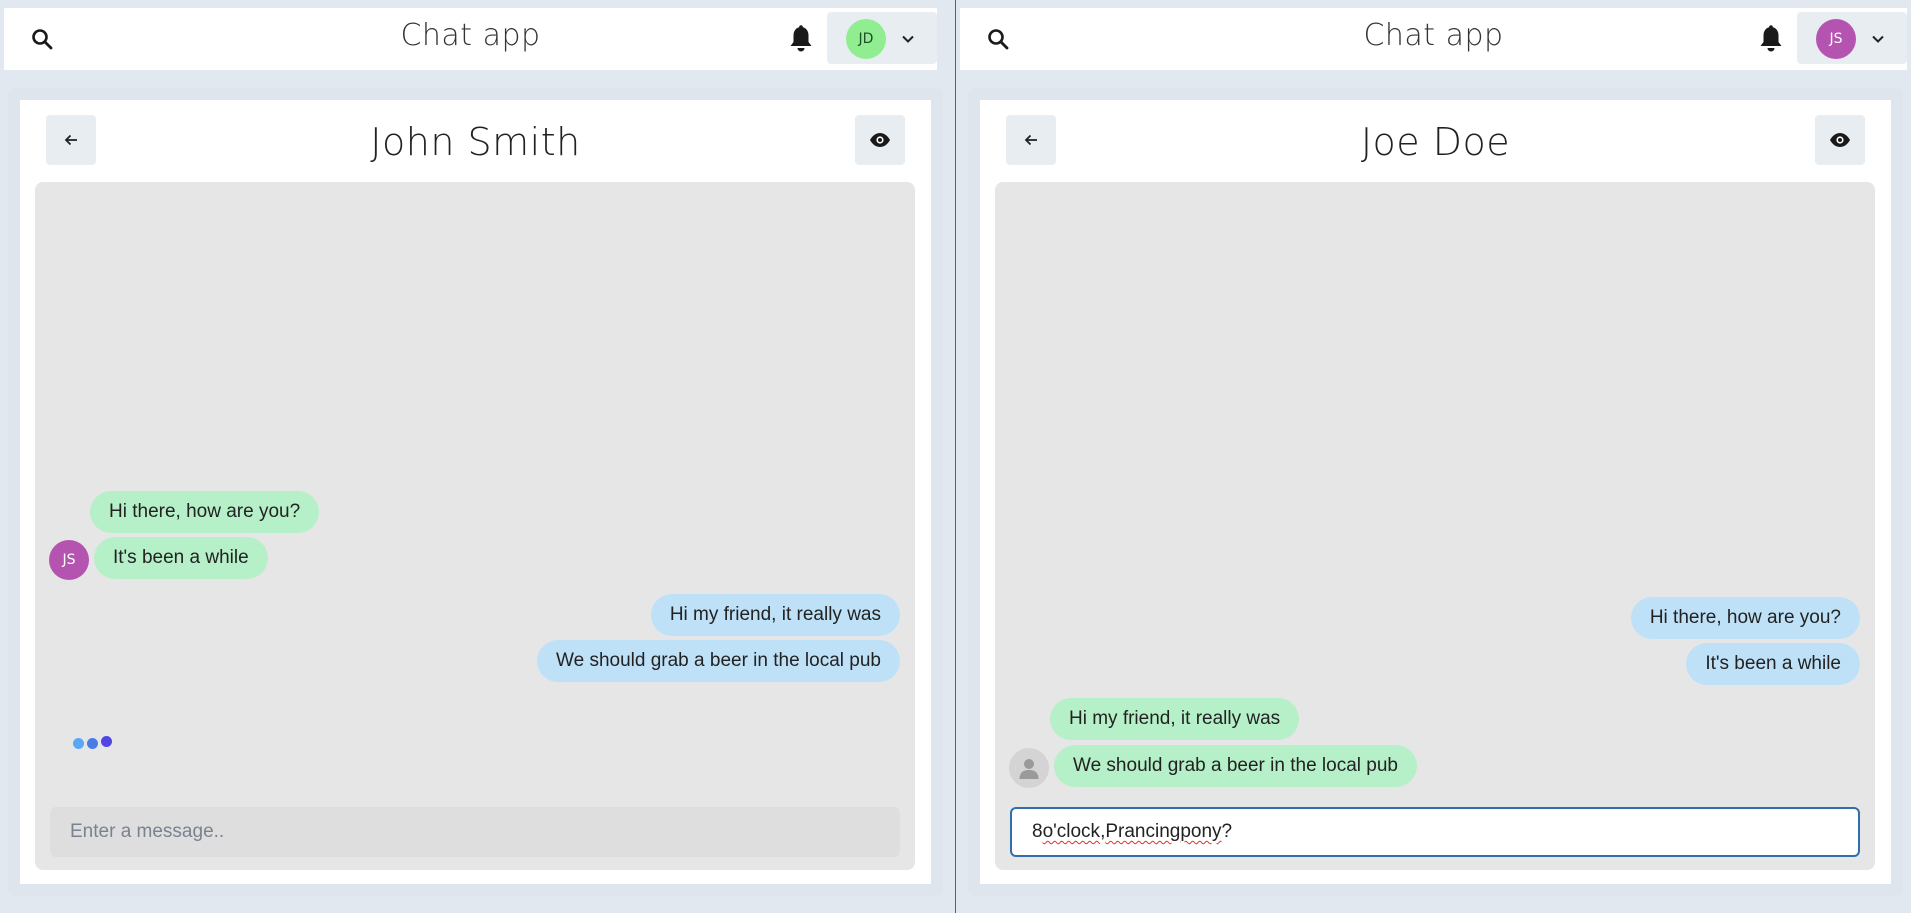  I want to click on contact-avatar: JS, so click(69, 560).